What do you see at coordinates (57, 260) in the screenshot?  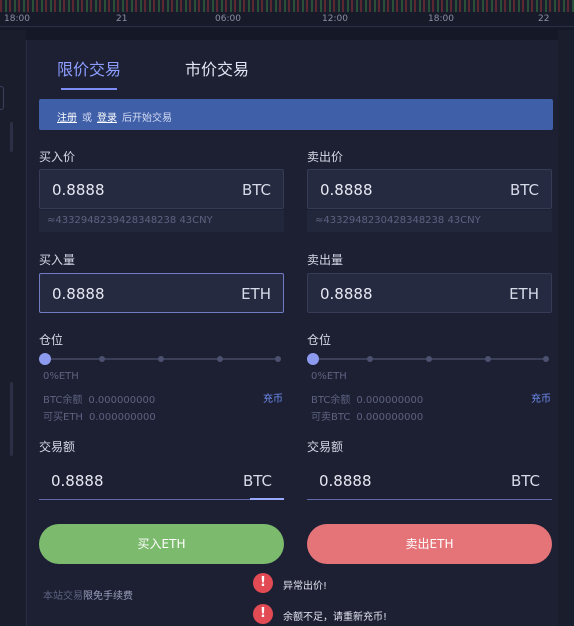 I see `buy-amount-label: 买入量` at bounding box center [57, 260].